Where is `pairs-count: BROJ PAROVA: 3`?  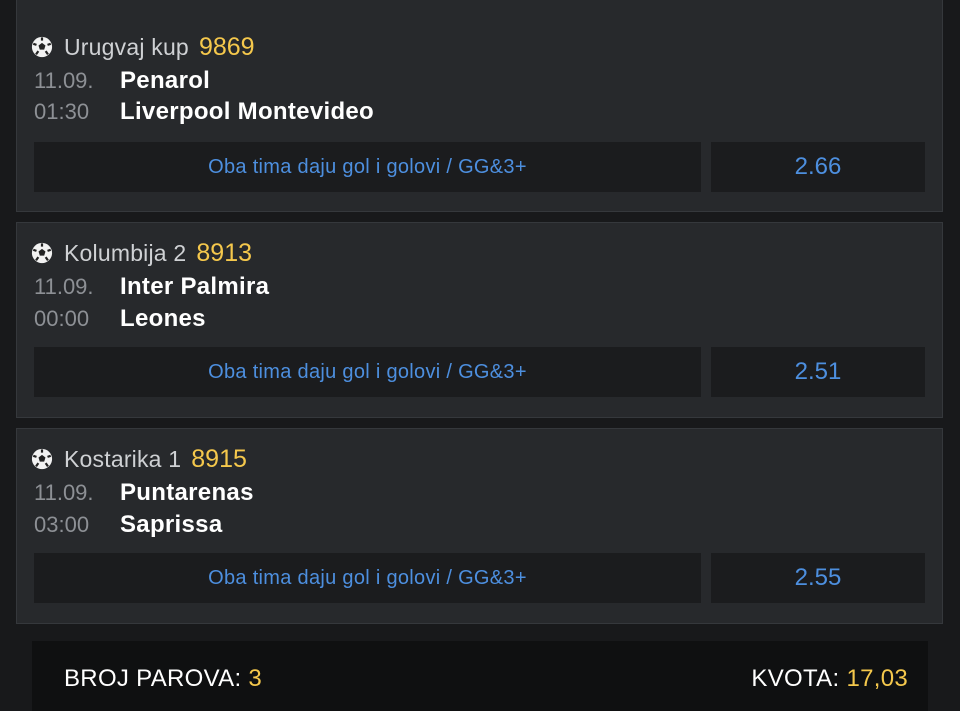
pairs-count: BROJ PAROVA: 3 is located at coordinates (163, 679).